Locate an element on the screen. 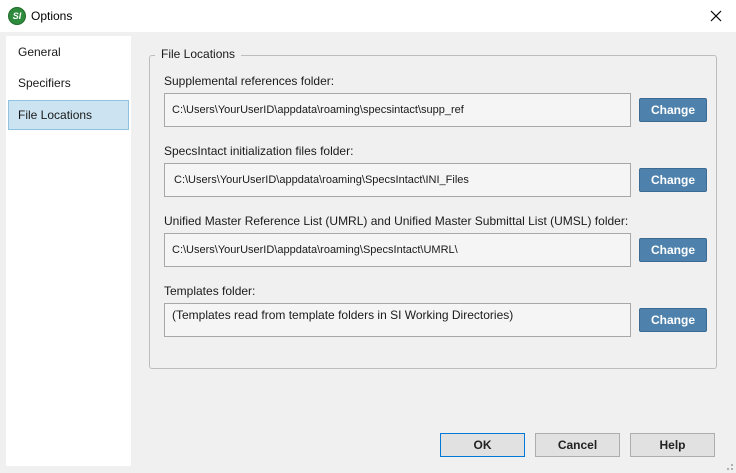 The width and height of the screenshot is (736, 473). close-icon is located at coordinates (716, 16).